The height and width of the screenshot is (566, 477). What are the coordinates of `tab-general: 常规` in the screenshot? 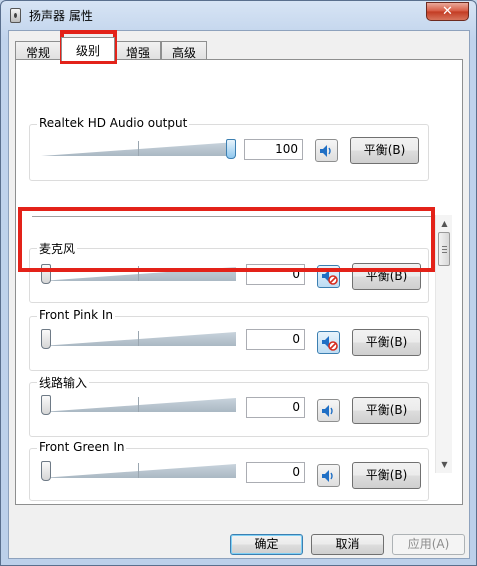 It's located at (38, 50).